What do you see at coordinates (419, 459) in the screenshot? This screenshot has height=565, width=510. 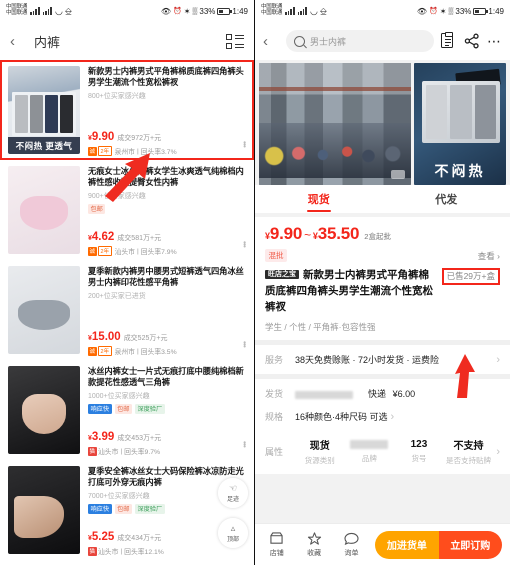 I see `attribute-key: 货号` at bounding box center [419, 459].